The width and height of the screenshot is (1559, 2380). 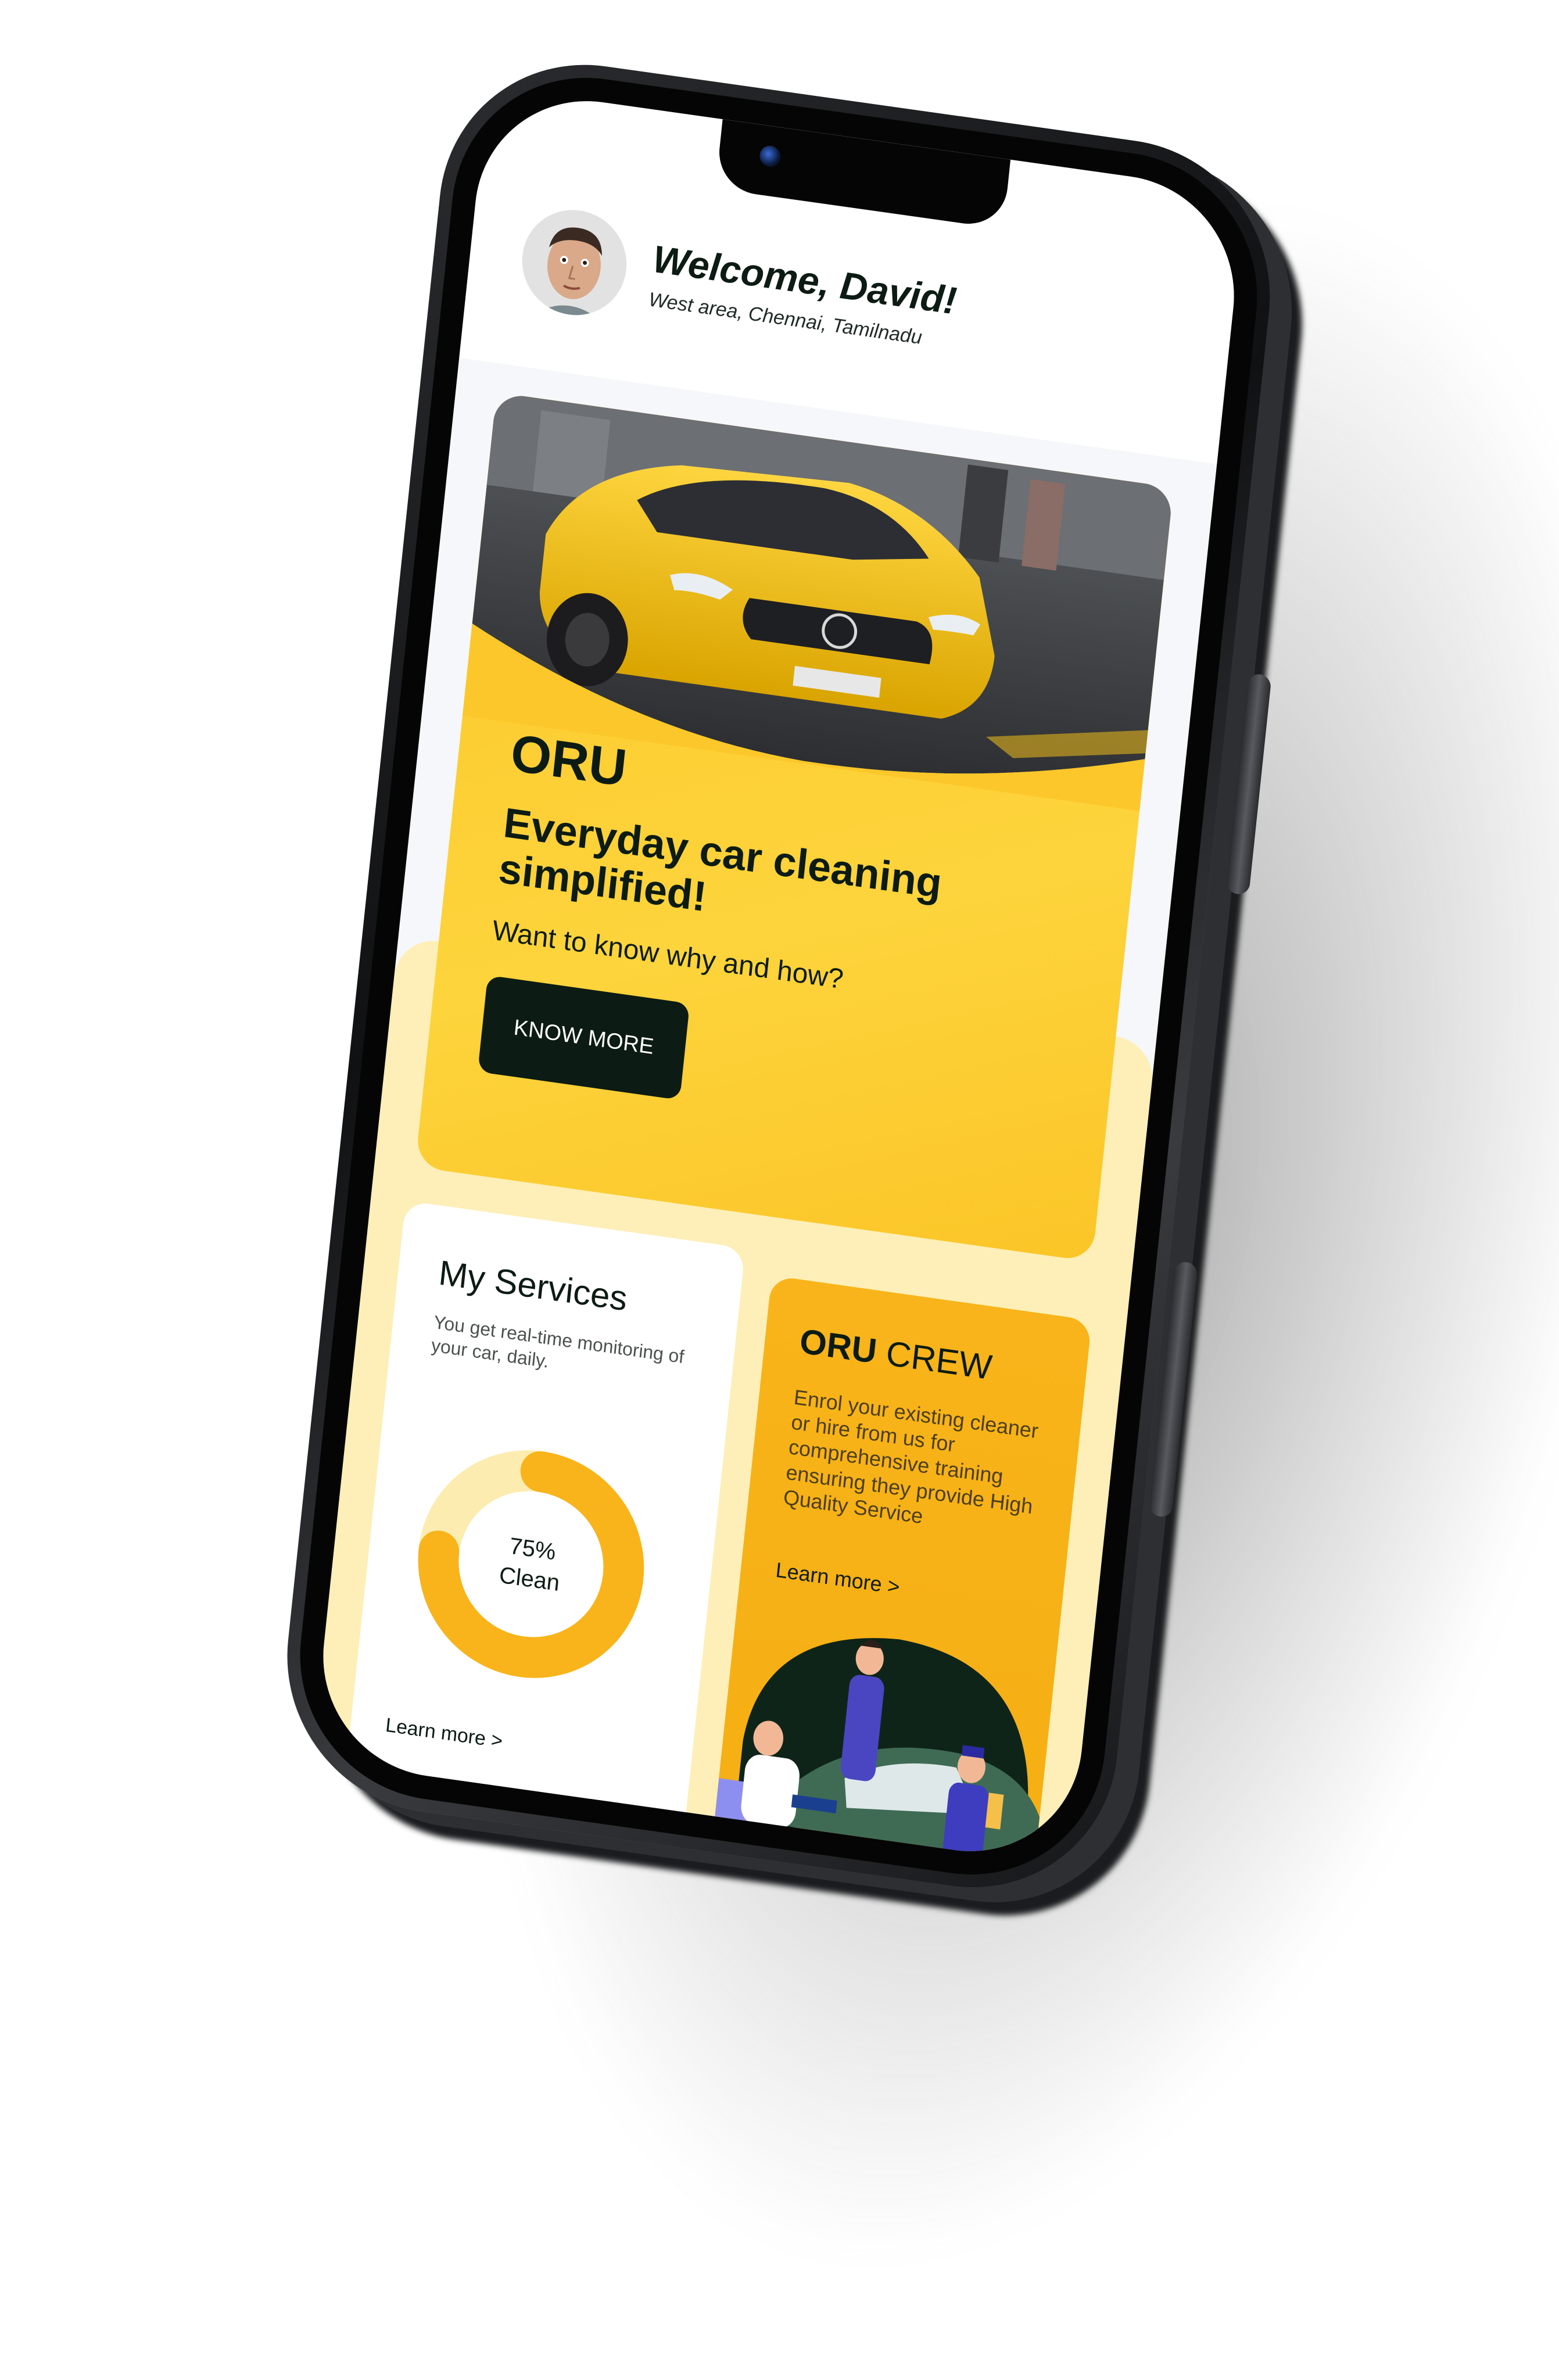 I want to click on services-title: My Services, so click(x=533, y=1286).